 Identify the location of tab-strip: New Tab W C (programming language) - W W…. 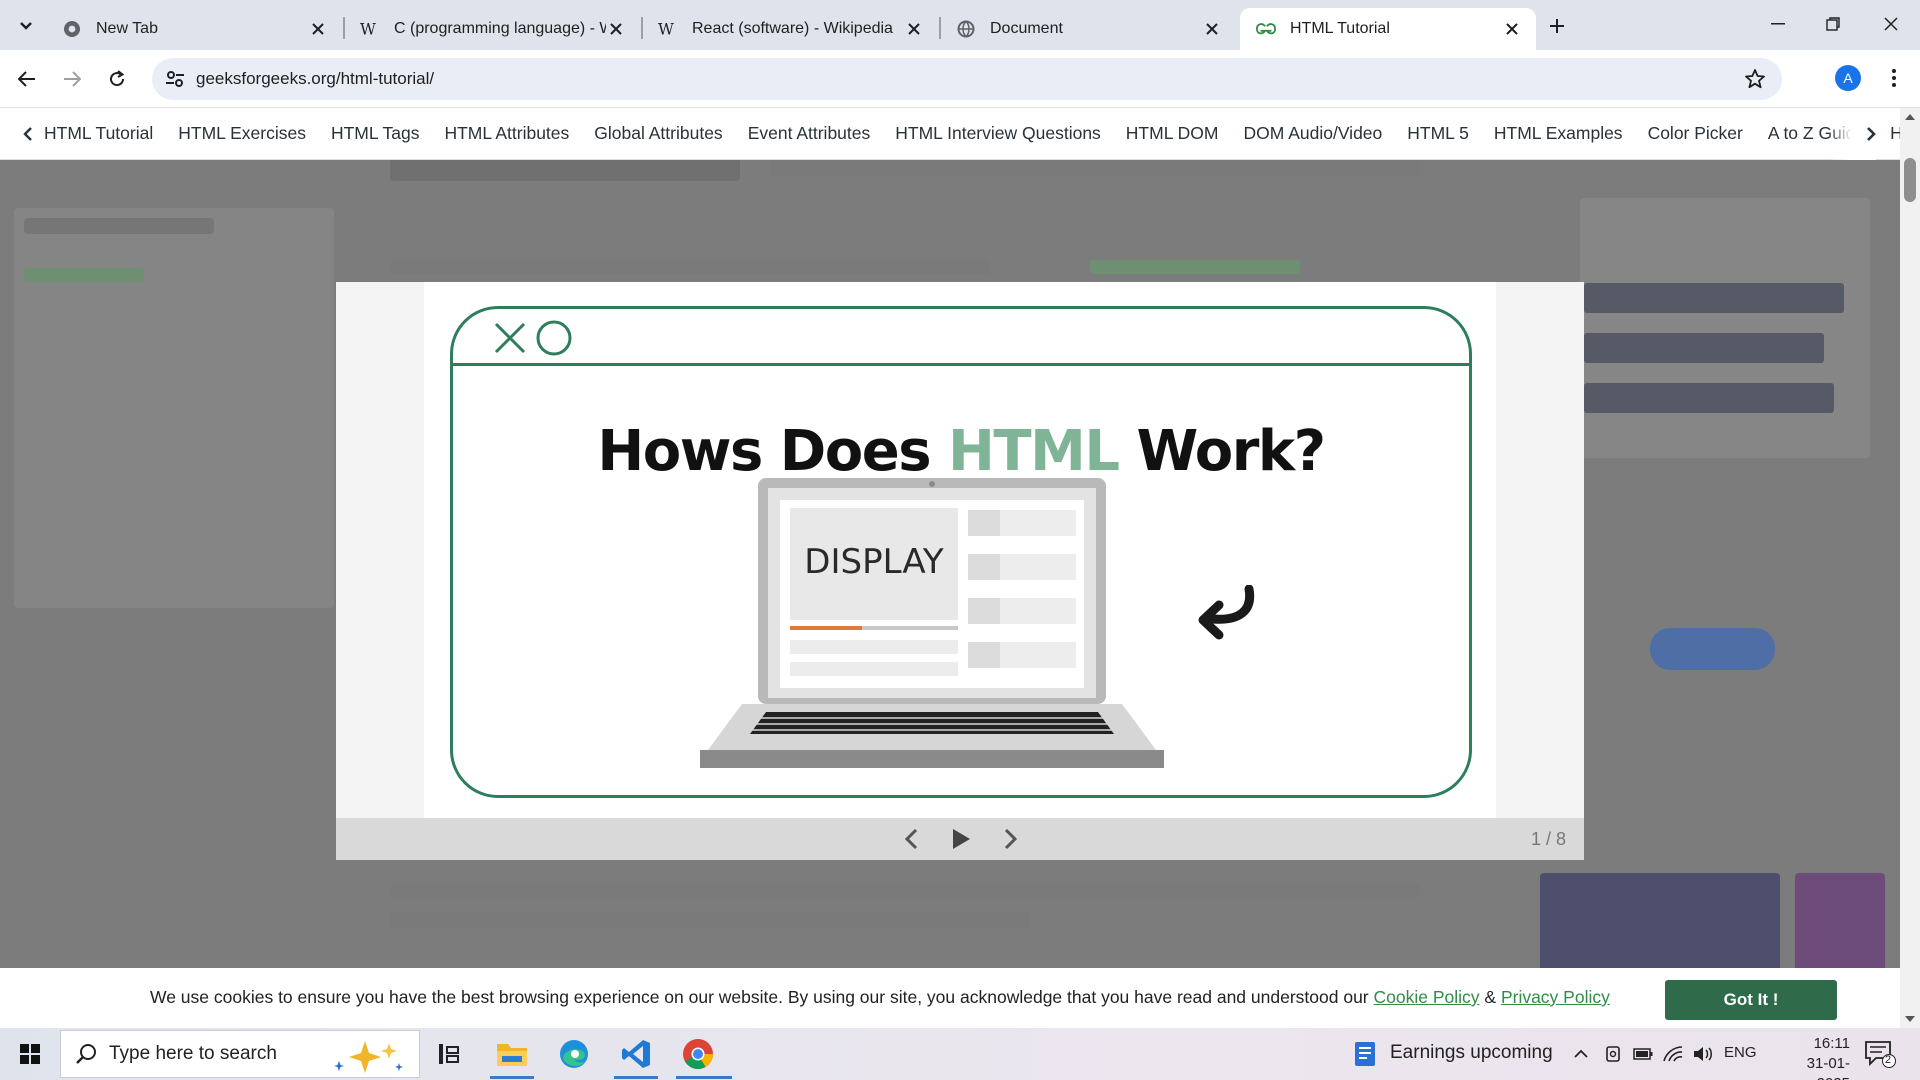
(960, 25).